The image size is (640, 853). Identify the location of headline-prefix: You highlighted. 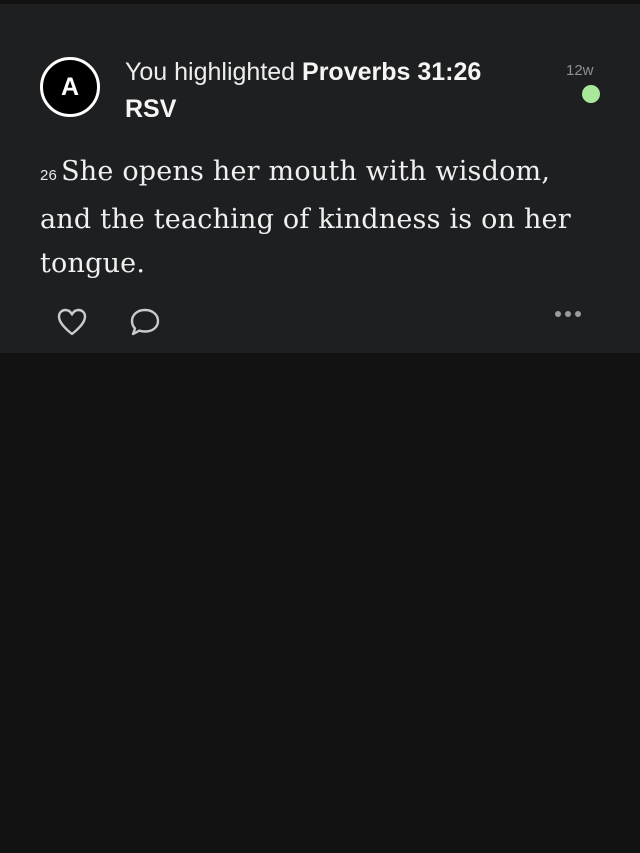
(210, 72).